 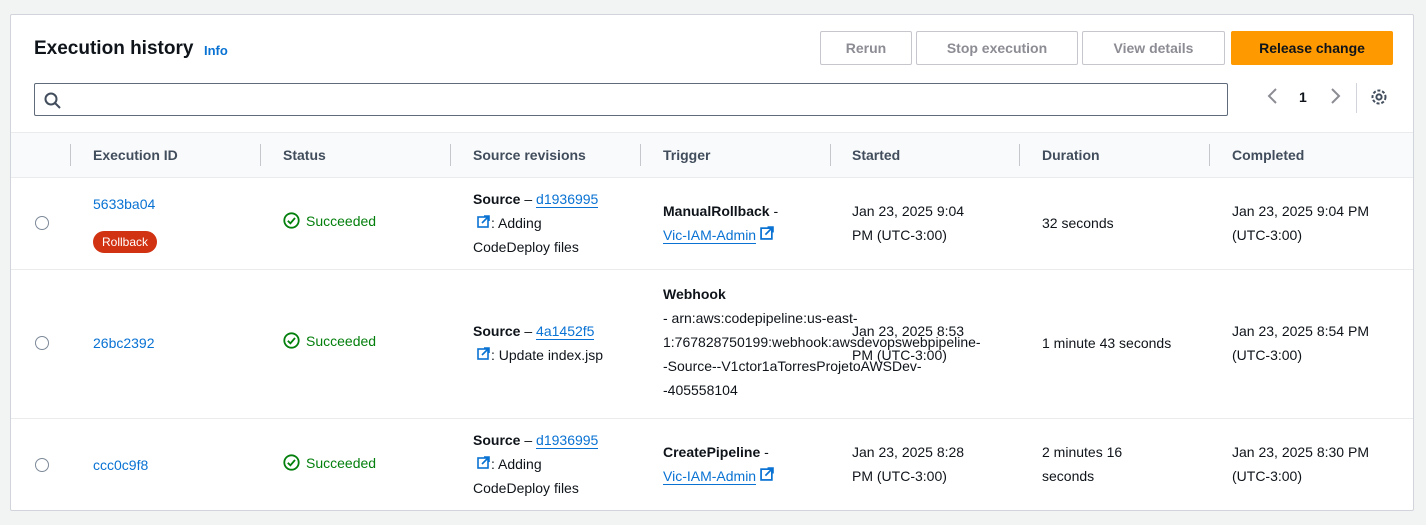 What do you see at coordinates (908, 452) in the screenshot?
I see `started-date: Jan 23, 2025 8:28` at bounding box center [908, 452].